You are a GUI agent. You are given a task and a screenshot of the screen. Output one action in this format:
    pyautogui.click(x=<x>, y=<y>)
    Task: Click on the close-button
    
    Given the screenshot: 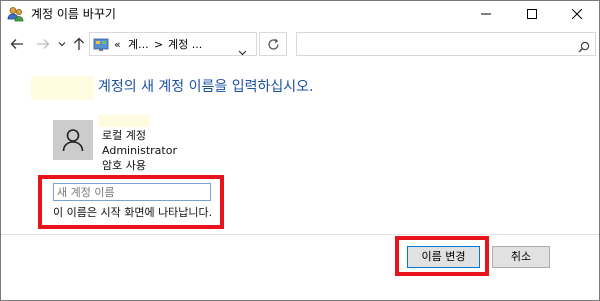 What is the action you would take?
    pyautogui.click(x=577, y=14)
    